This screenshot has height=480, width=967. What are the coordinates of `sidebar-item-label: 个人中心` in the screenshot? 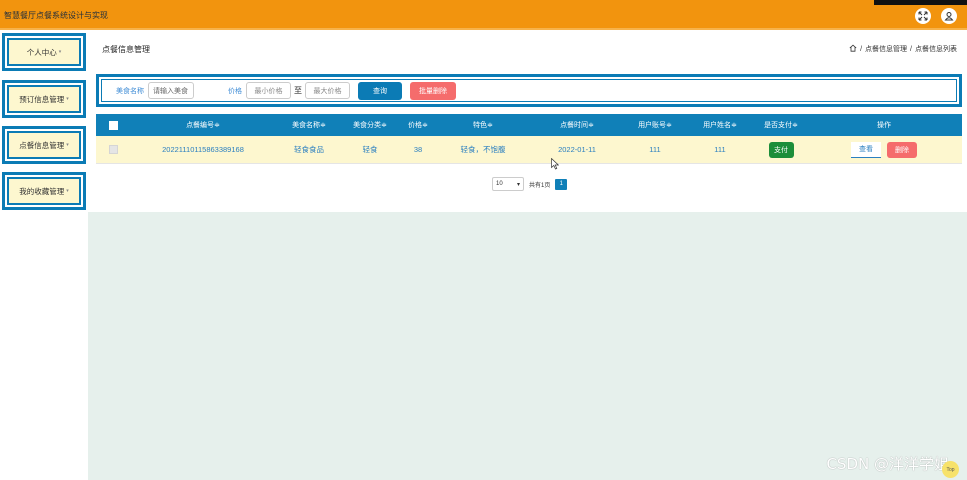 It's located at (41, 52).